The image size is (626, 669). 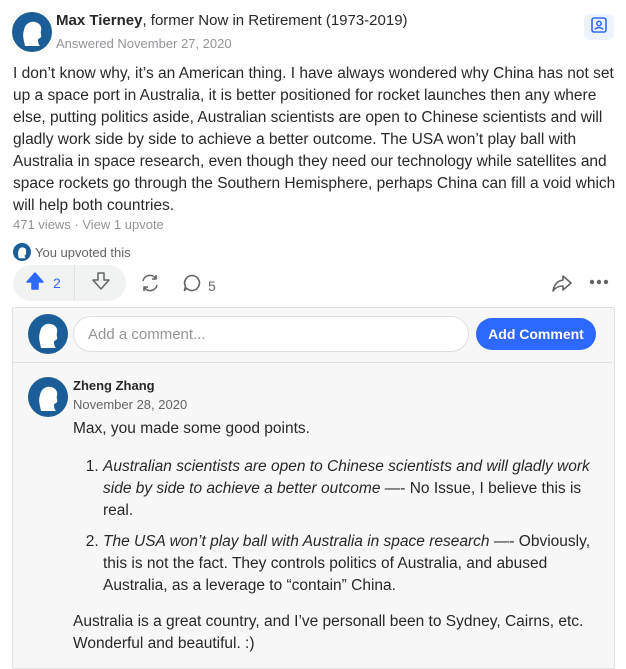 I want to click on reshare-button, so click(x=150, y=285).